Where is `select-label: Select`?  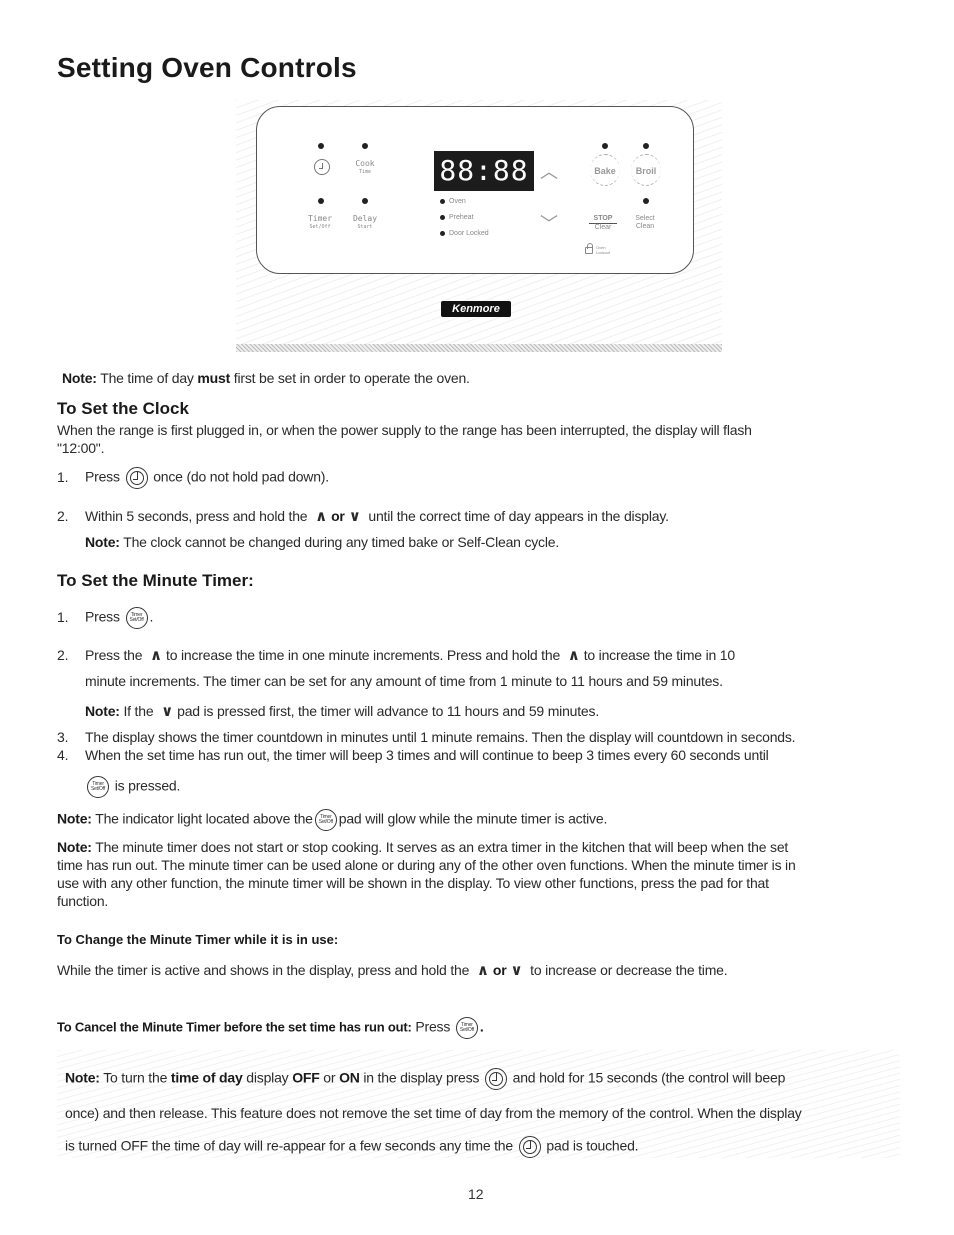 select-label: Select is located at coordinates (645, 218).